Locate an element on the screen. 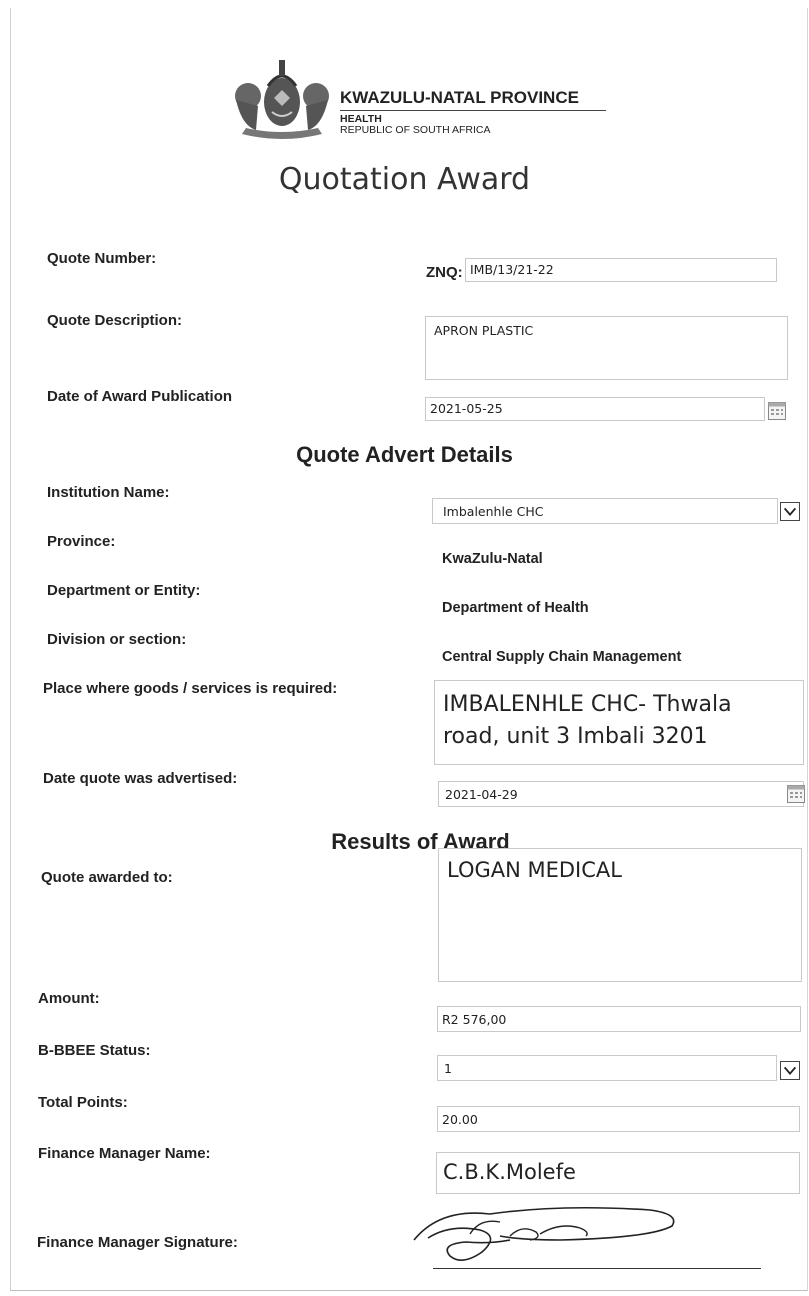  division-label: Division or section: is located at coordinates (117, 639).